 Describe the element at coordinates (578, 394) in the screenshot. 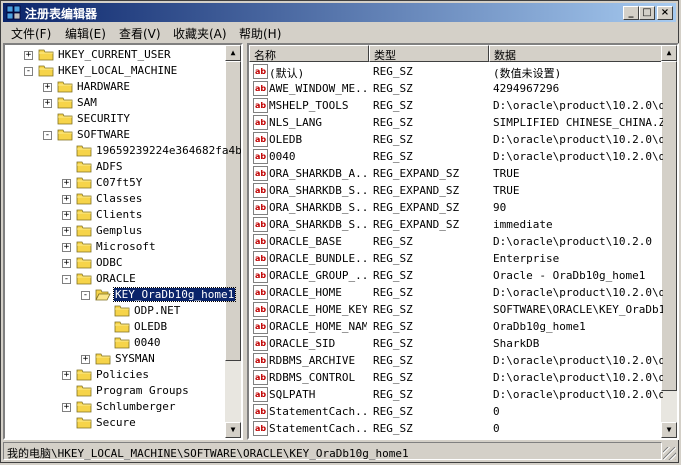

I see `value-data: D:\oracle\product\10.2.0\db_` at that location.